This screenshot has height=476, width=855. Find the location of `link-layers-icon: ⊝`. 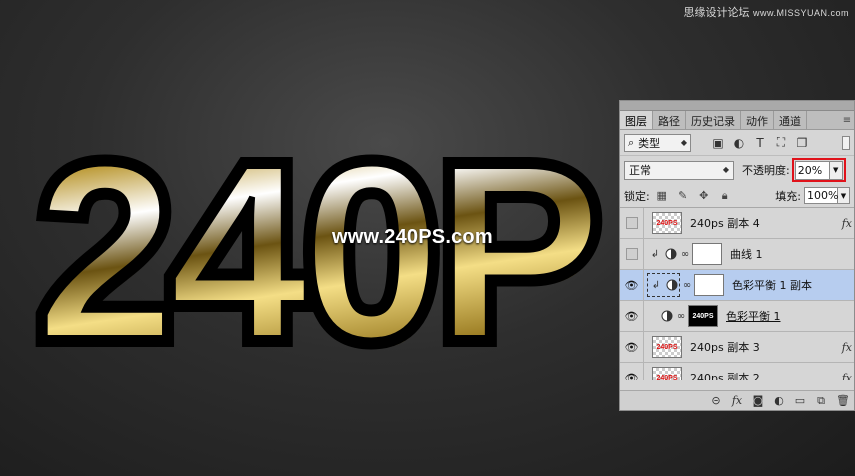

link-layers-icon: ⊝ is located at coordinates (716, 400).